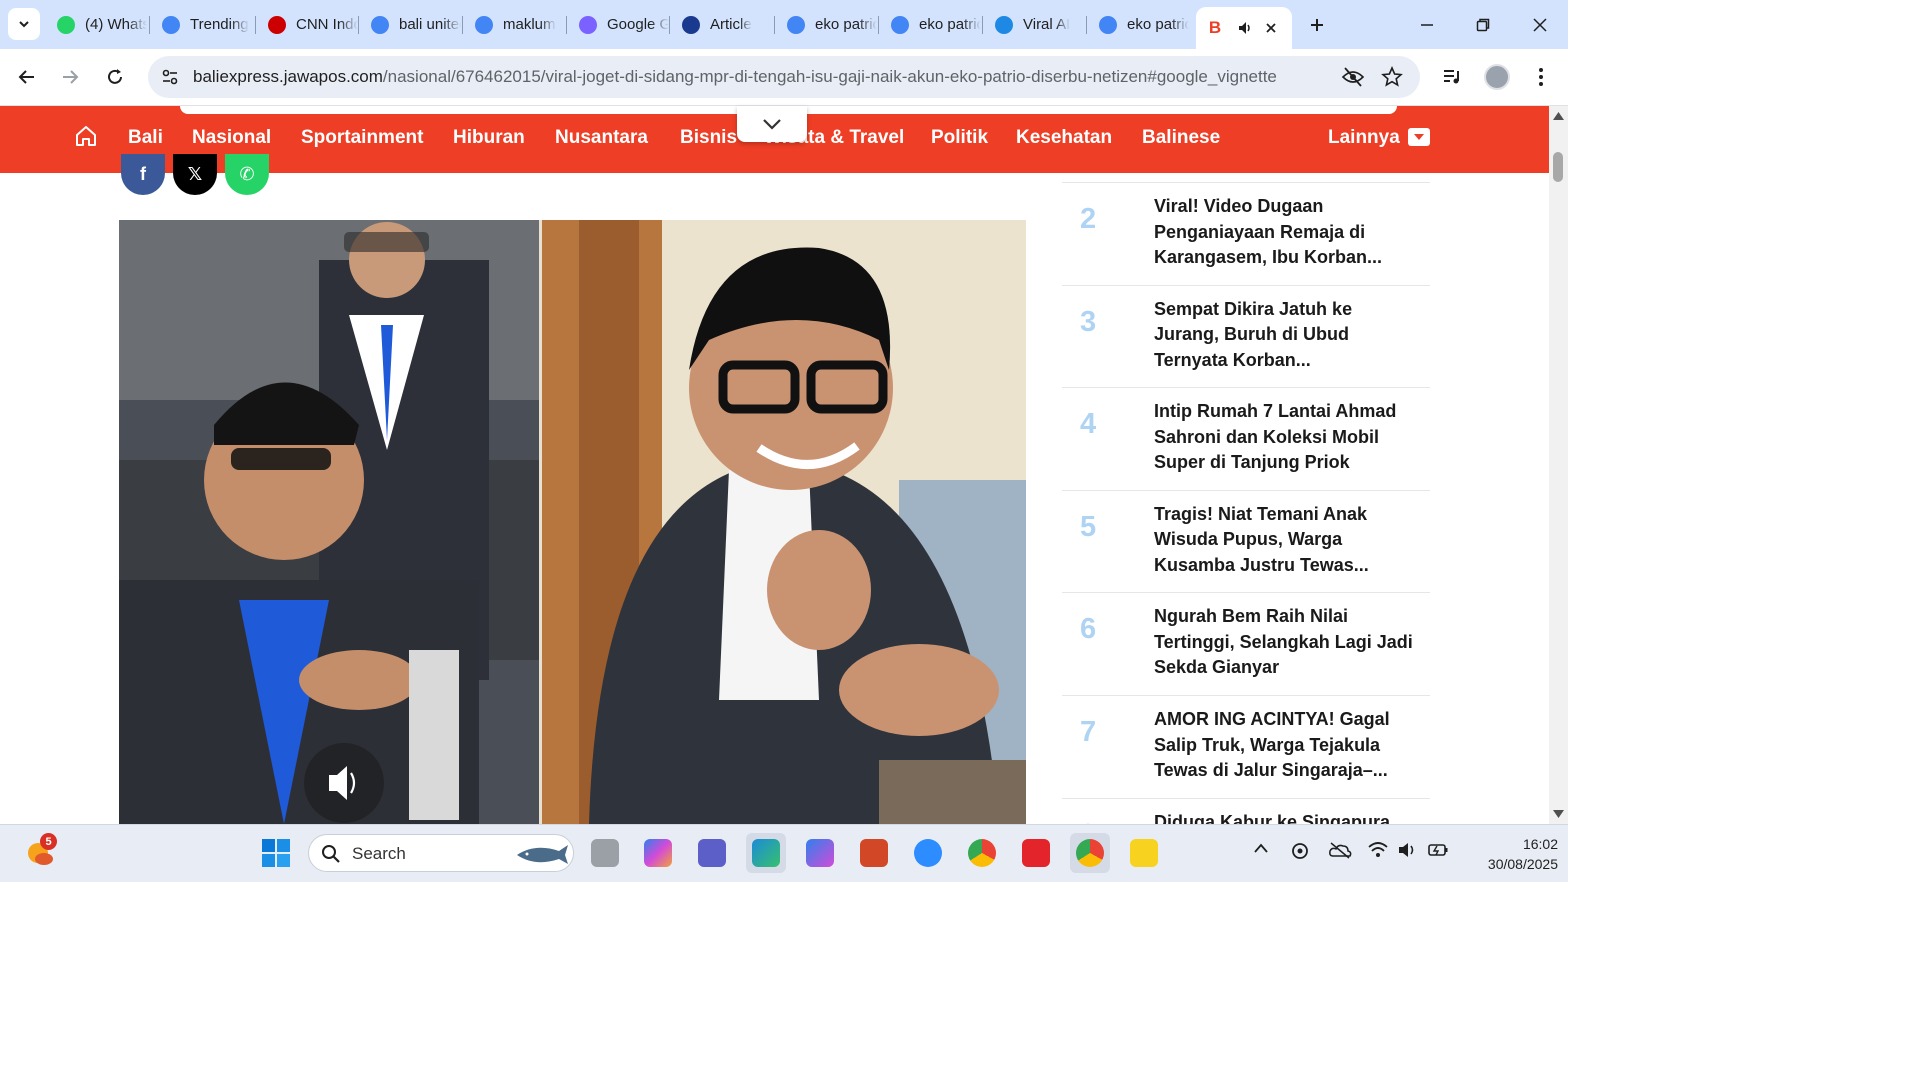 The image size is (1920, 1080). I want to click on windows-icon, so click(276, 853).